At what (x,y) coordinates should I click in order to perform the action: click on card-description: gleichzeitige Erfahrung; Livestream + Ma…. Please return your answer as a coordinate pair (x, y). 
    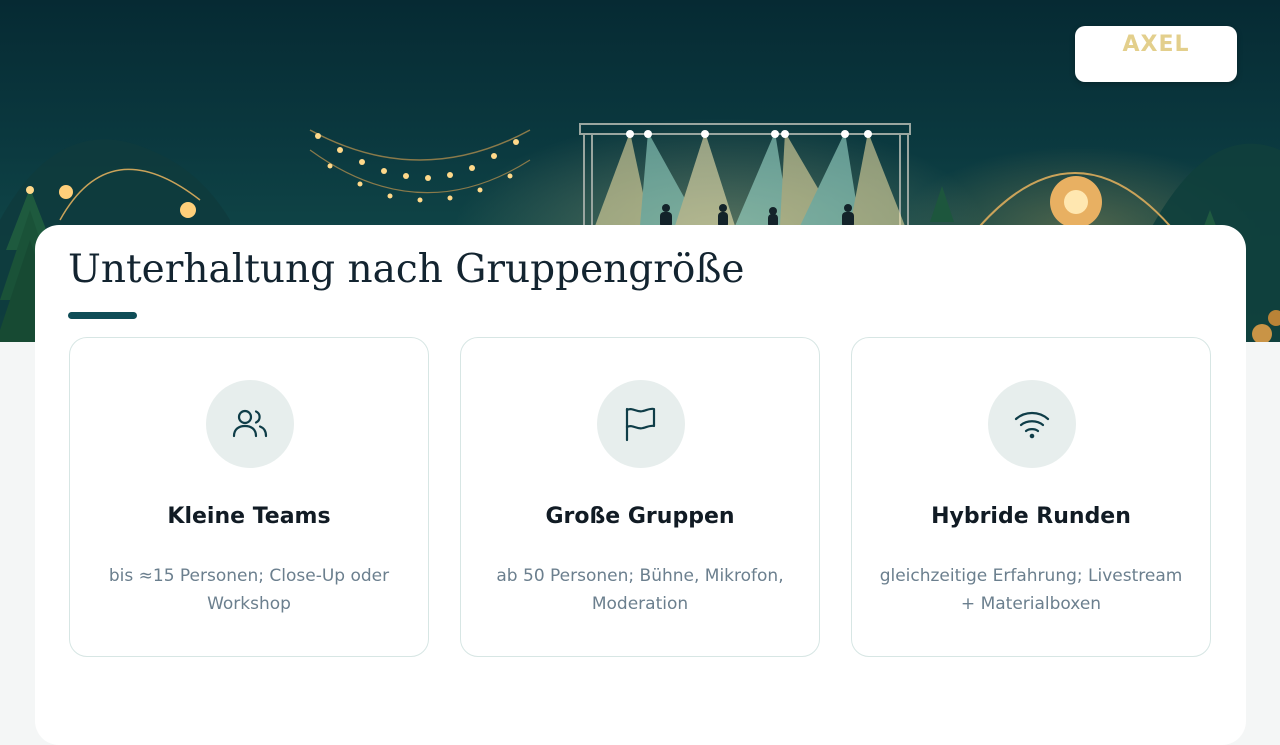
    Looking at the image, I should click on (1031, 590).